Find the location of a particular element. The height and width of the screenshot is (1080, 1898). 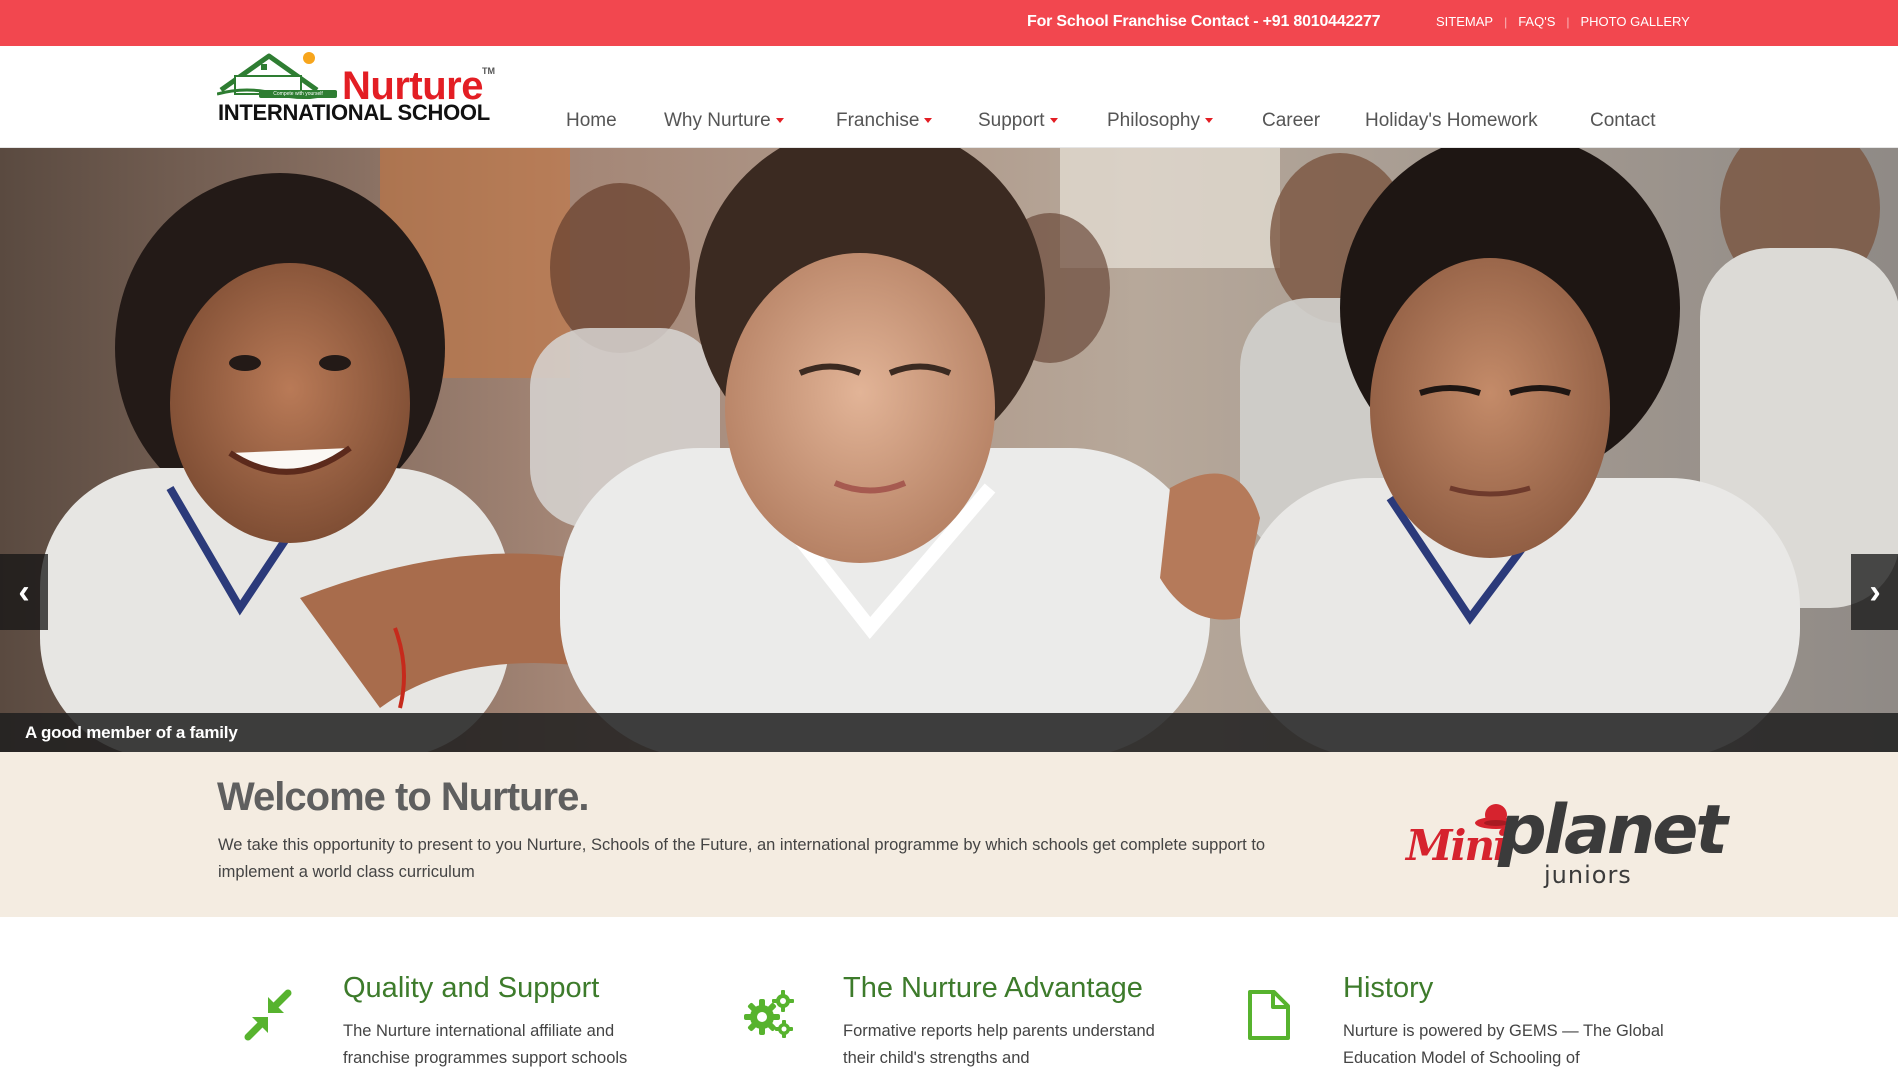

nav-support: Support is located at coordinates (1018, 121).